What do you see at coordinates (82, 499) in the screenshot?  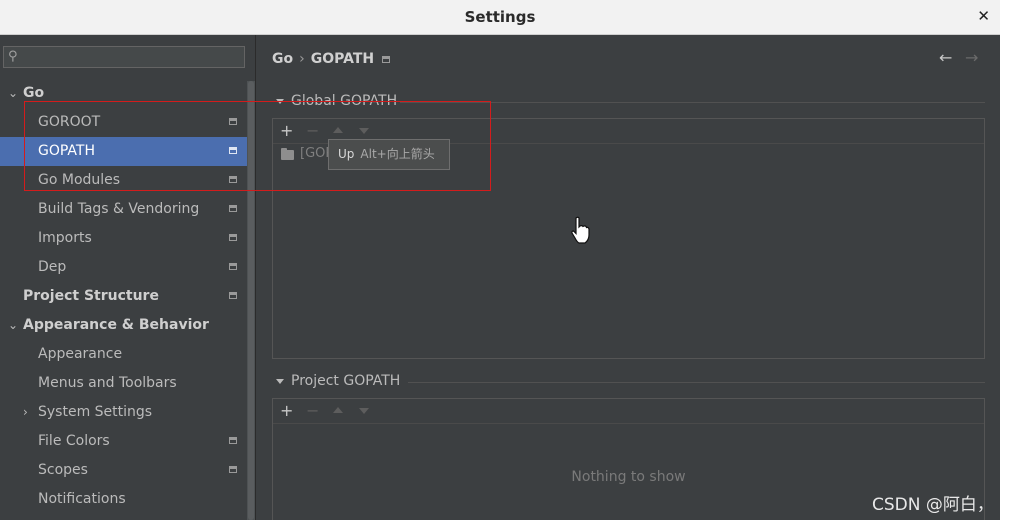 I see `sidebar-item-label: Notifications` at bounding box center [82, 499].